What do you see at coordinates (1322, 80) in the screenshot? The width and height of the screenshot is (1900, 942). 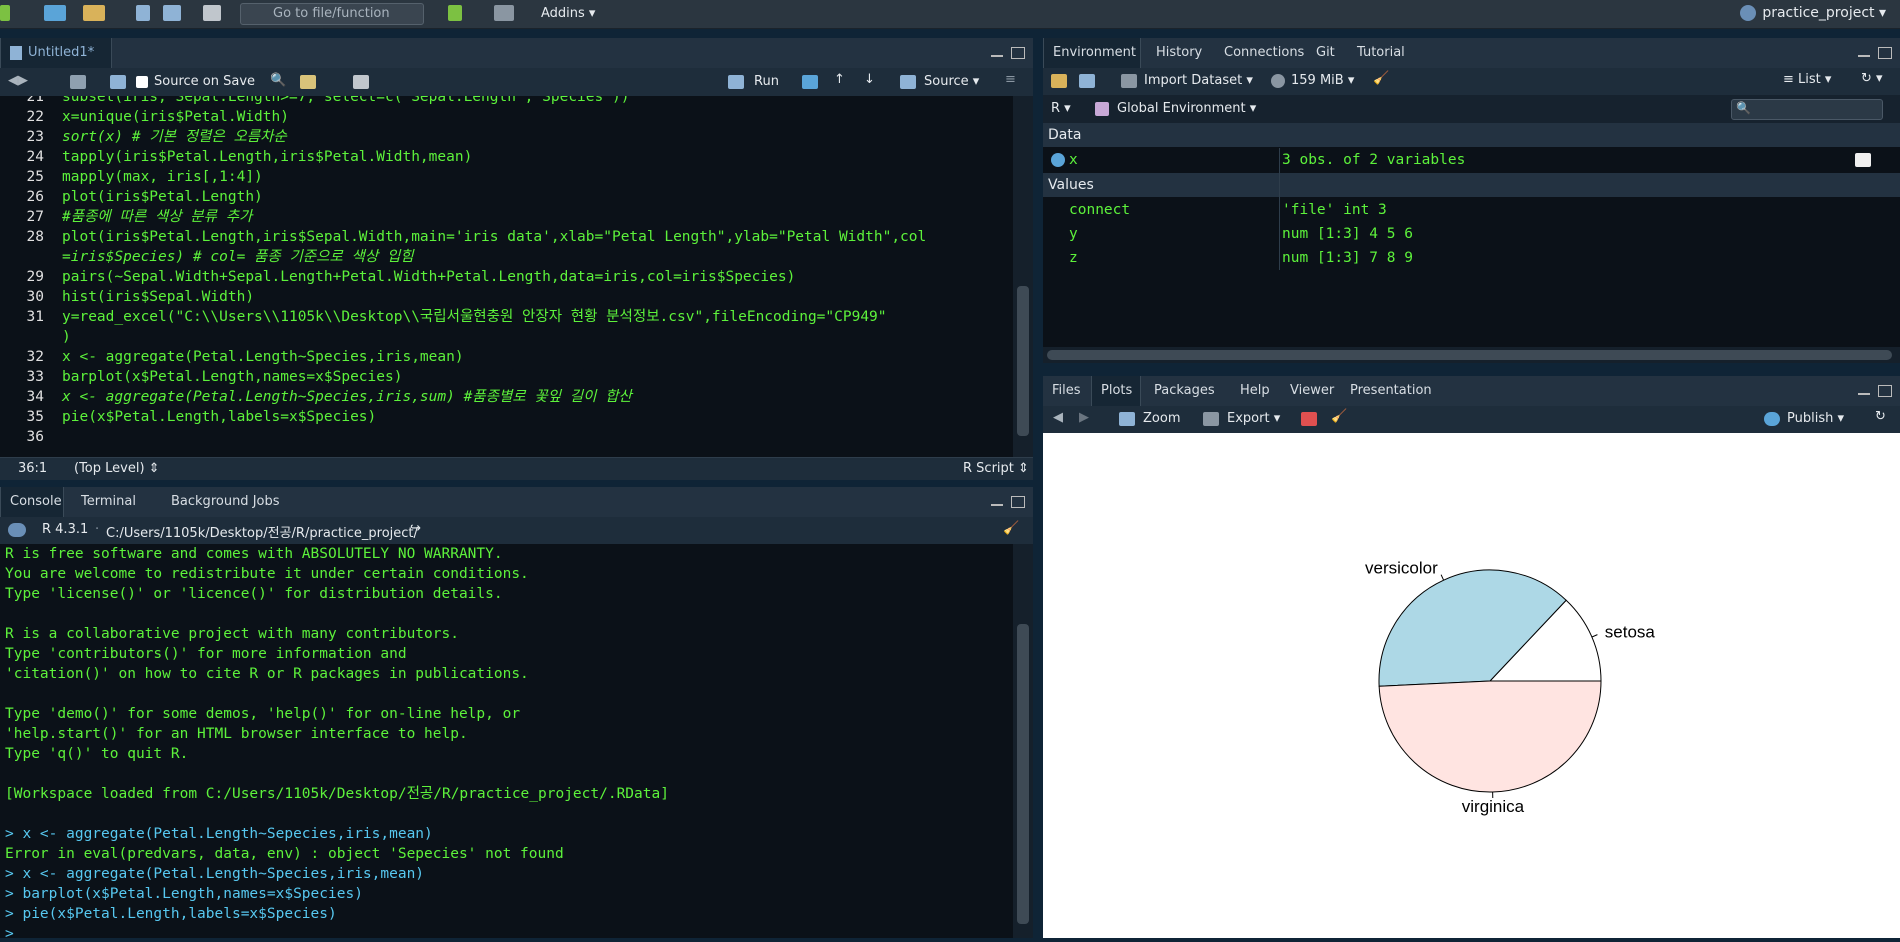 I see `memory-usage-button: 159 MiB ▾` at bounding box center [1322, 80].